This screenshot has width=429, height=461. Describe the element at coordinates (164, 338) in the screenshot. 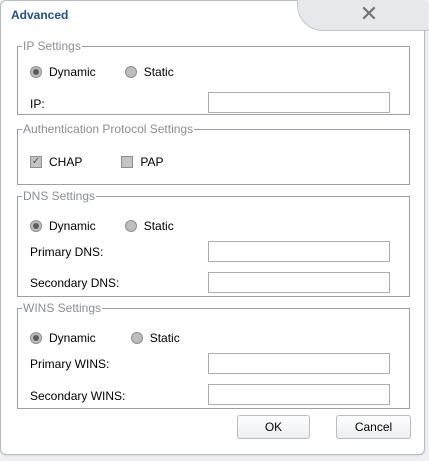

I see `wins-static-label: Static` at that location.